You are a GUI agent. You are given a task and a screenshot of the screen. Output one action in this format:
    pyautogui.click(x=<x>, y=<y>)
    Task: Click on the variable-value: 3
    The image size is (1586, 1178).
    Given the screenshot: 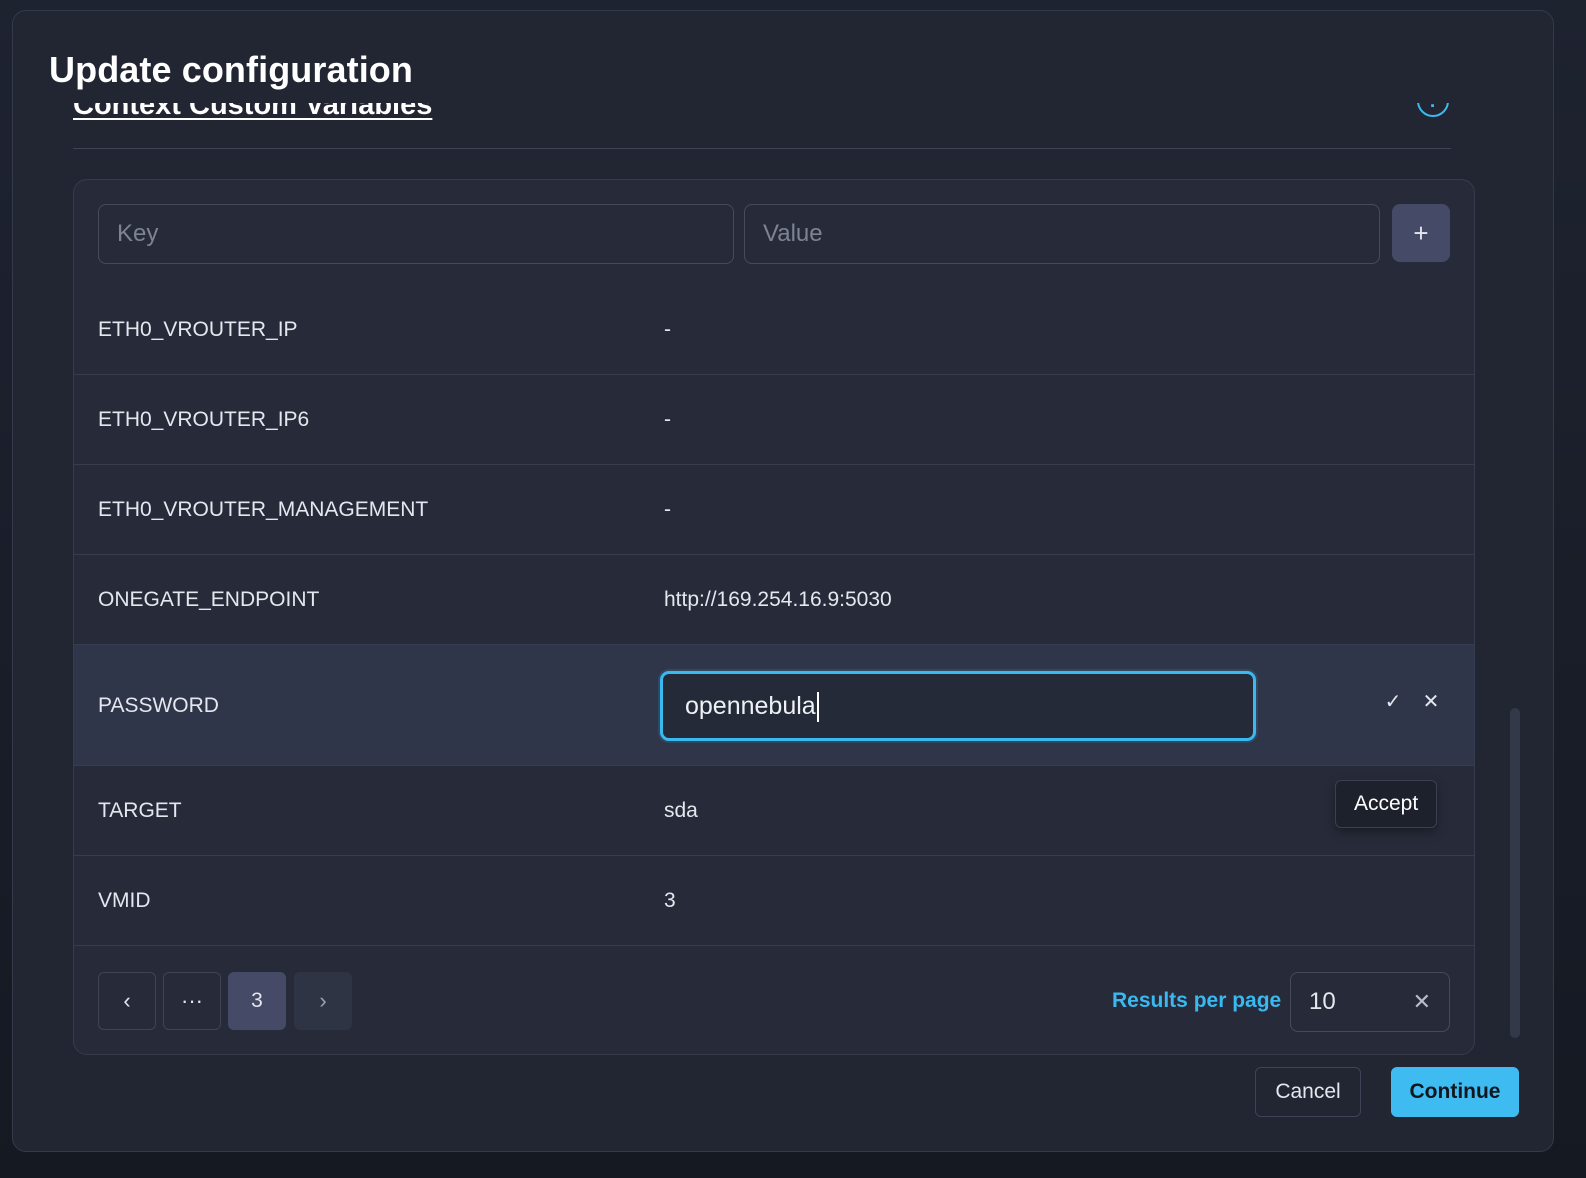 What is the action you would take?
    pyautogui.click(x=670, y=900)
    